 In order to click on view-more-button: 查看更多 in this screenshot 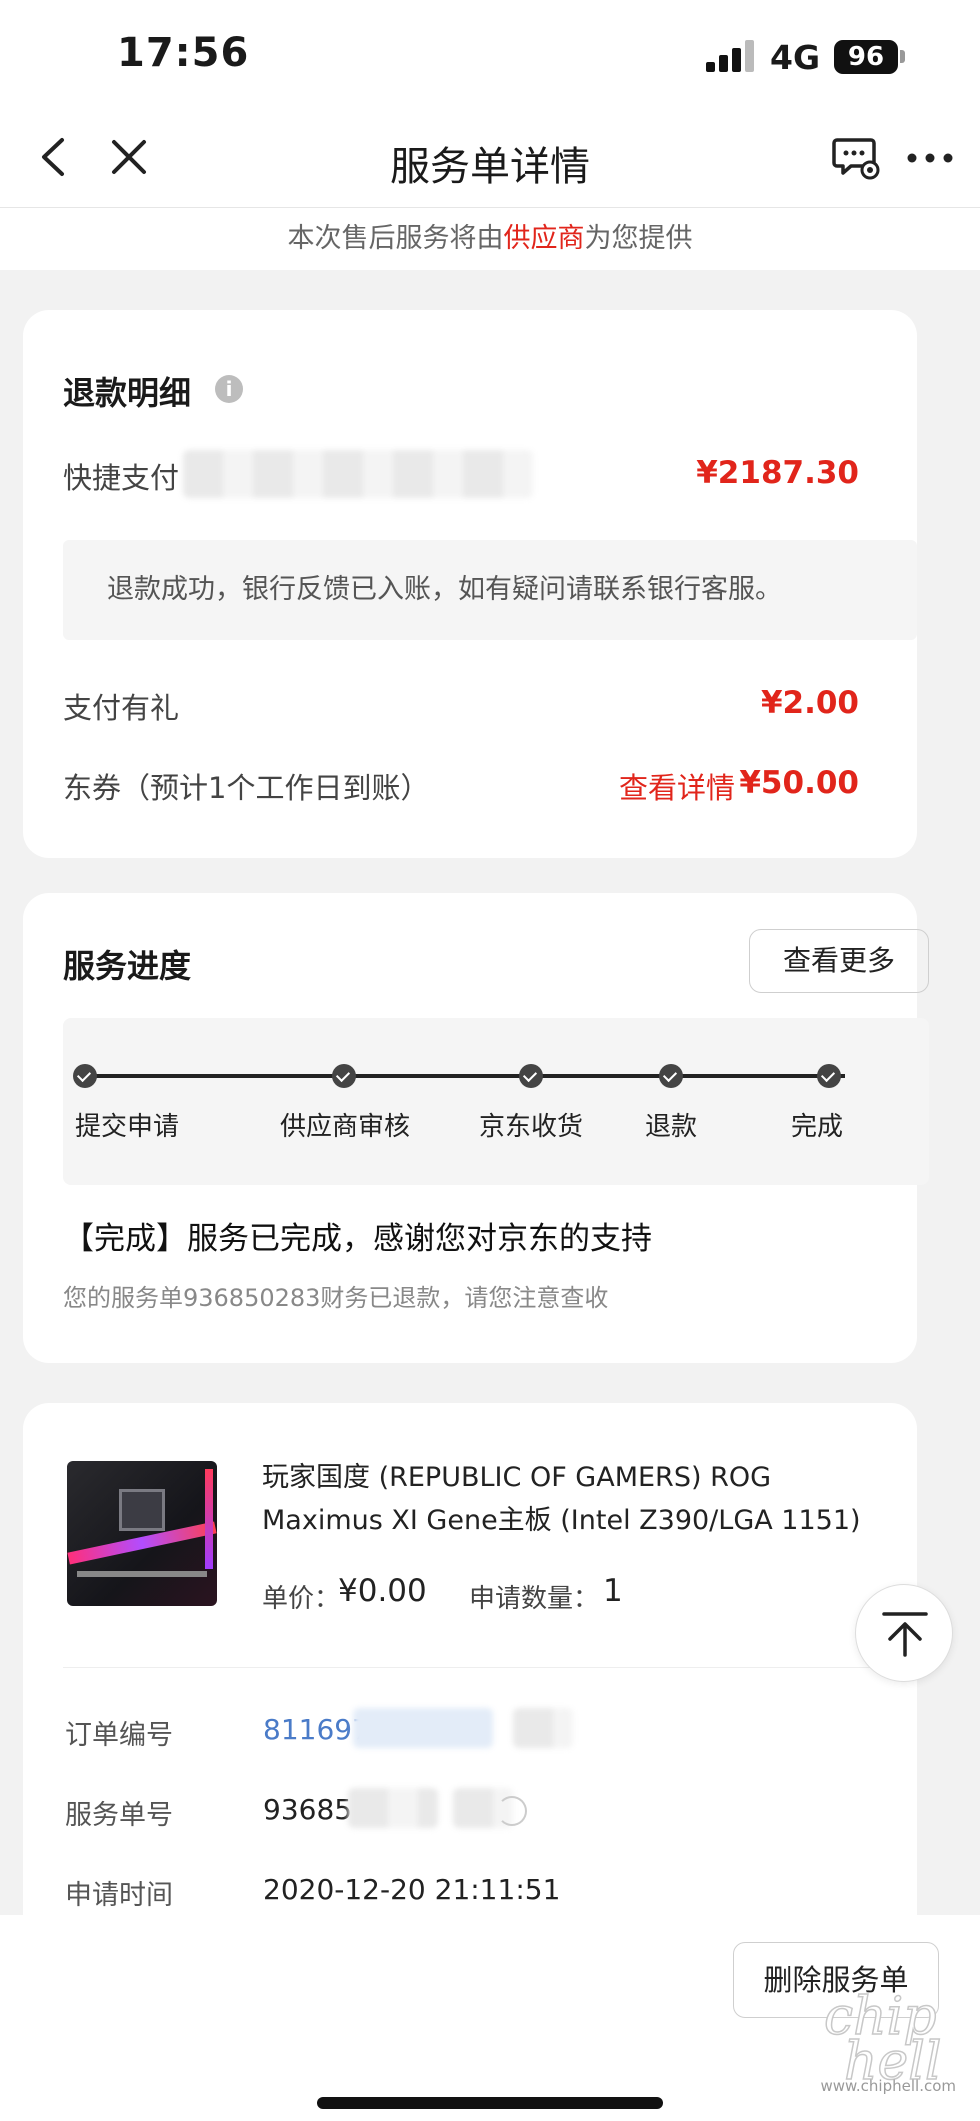, I will do `click(839, 961)`.